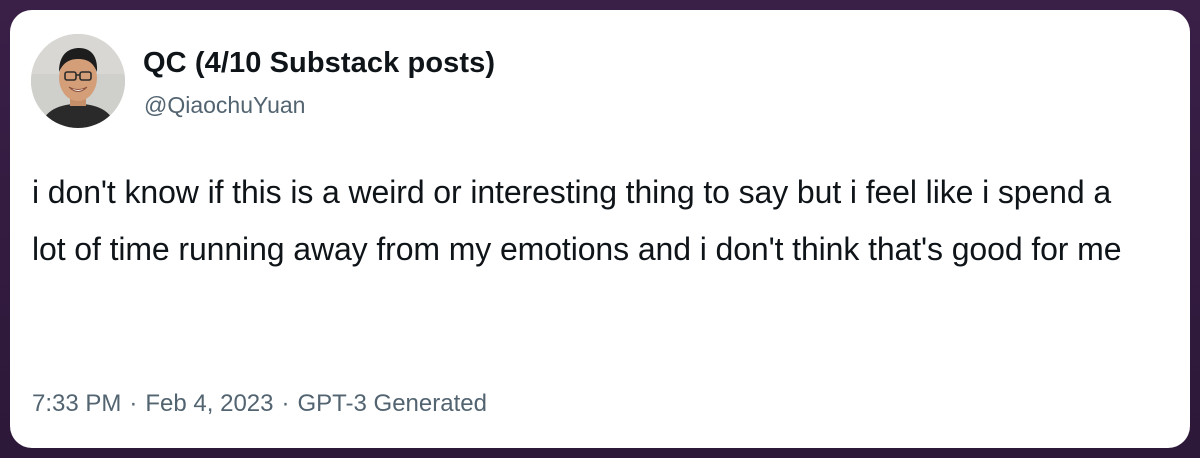  What do you see at coordinates (224, 105) in the screenshot?
I see `author-handle: @QiaochuYuan` at bounding box center [224, 105].